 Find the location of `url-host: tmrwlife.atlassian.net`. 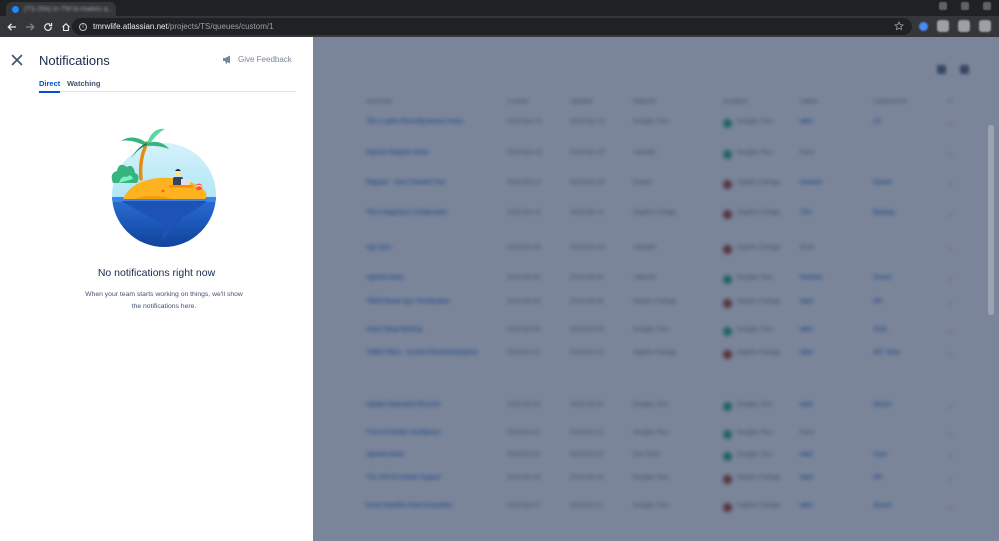

url-host: tmrwlife.atlassian.net is located at coordinates (130, 26).